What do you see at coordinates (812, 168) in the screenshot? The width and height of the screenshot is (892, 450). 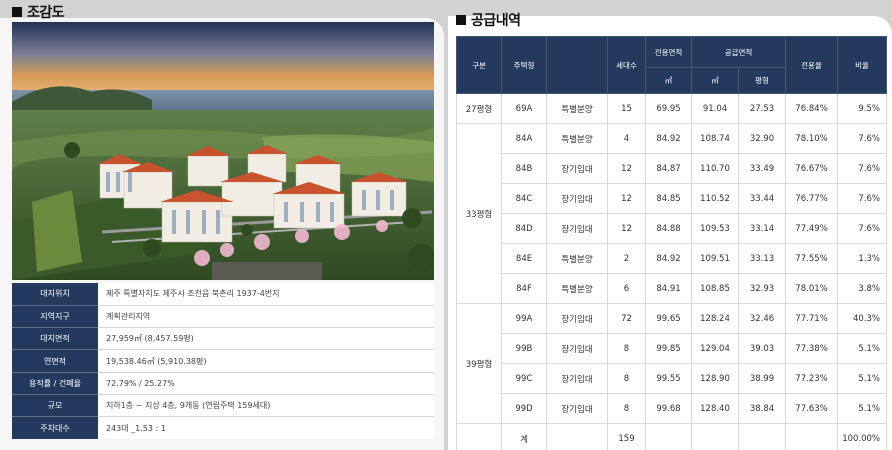 I see `exclusive-rate-cell: 76.67%` at bounding box center [812, 168].